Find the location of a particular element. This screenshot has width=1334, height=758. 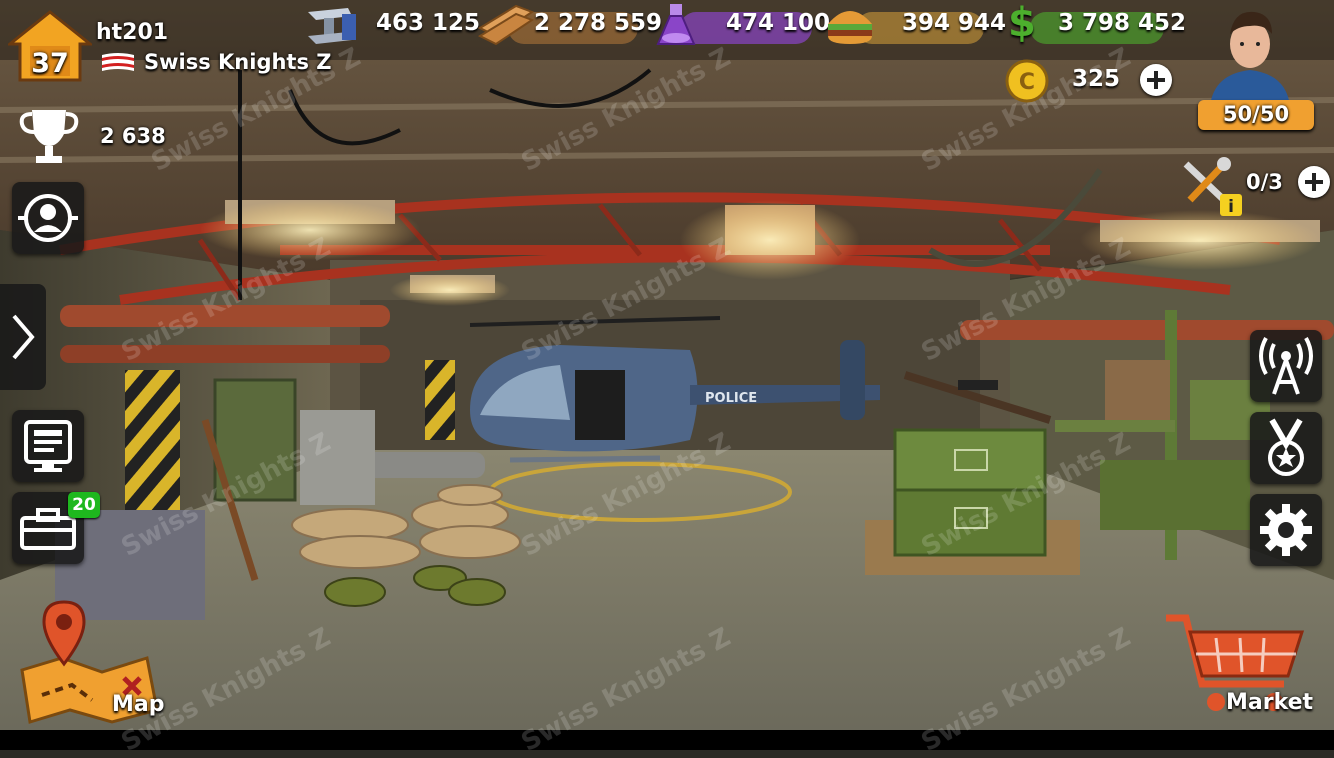

energy-value: 50/50 is located at coordinates (1256, 114).